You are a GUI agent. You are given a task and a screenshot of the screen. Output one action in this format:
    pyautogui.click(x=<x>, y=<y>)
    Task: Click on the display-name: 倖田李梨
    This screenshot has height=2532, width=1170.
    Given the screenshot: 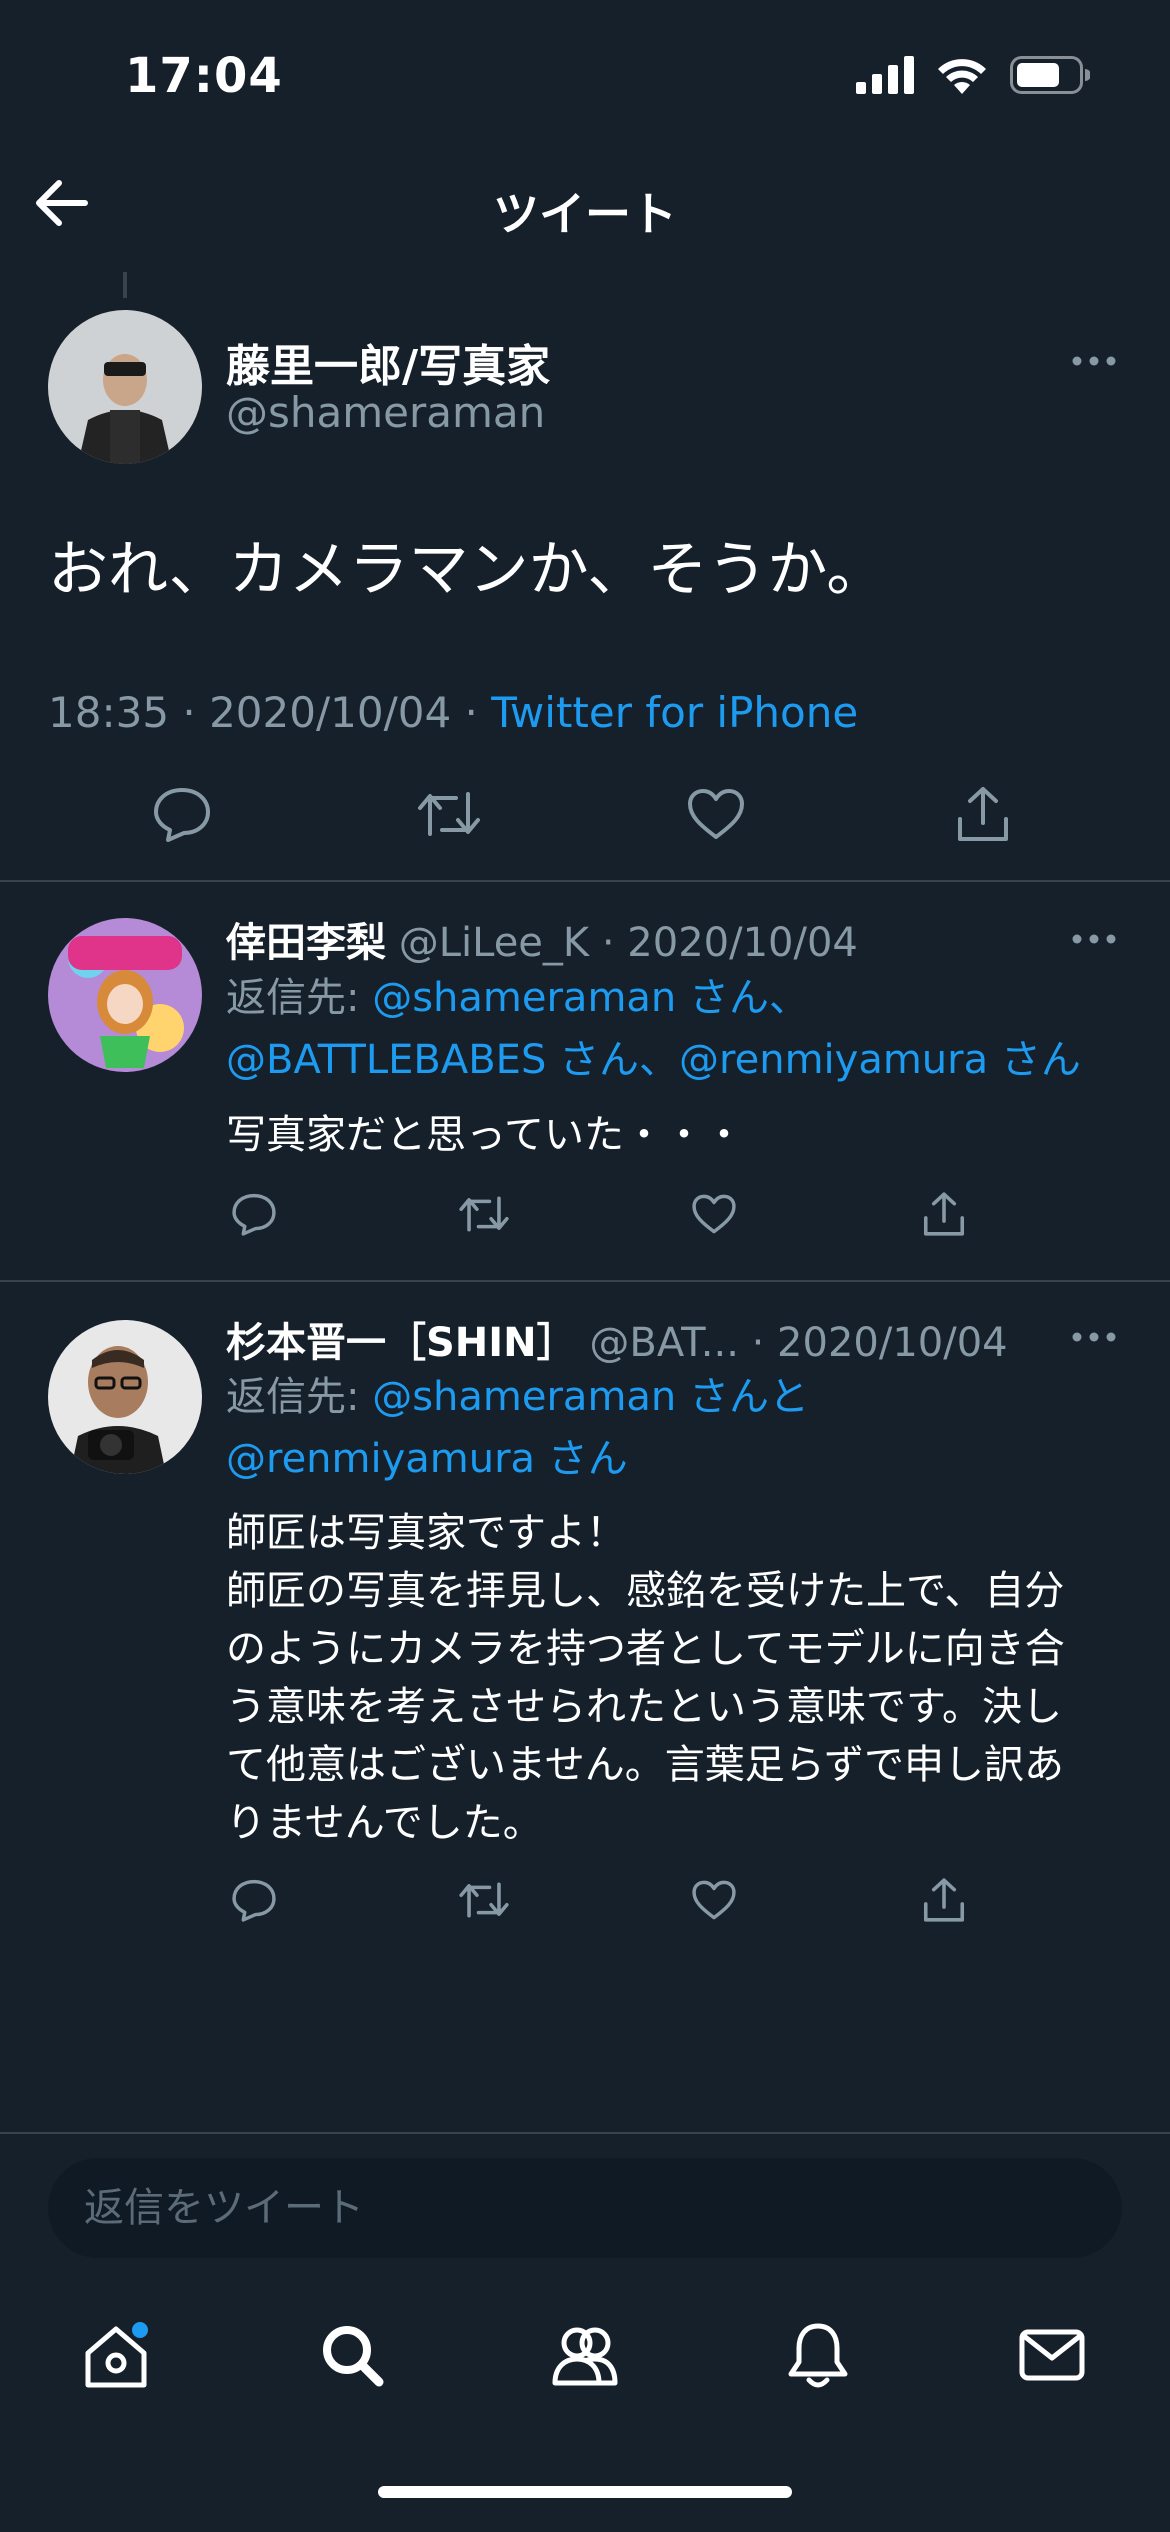 What is the action you would take?
    pyautogui.click(x=306, y=943)
    